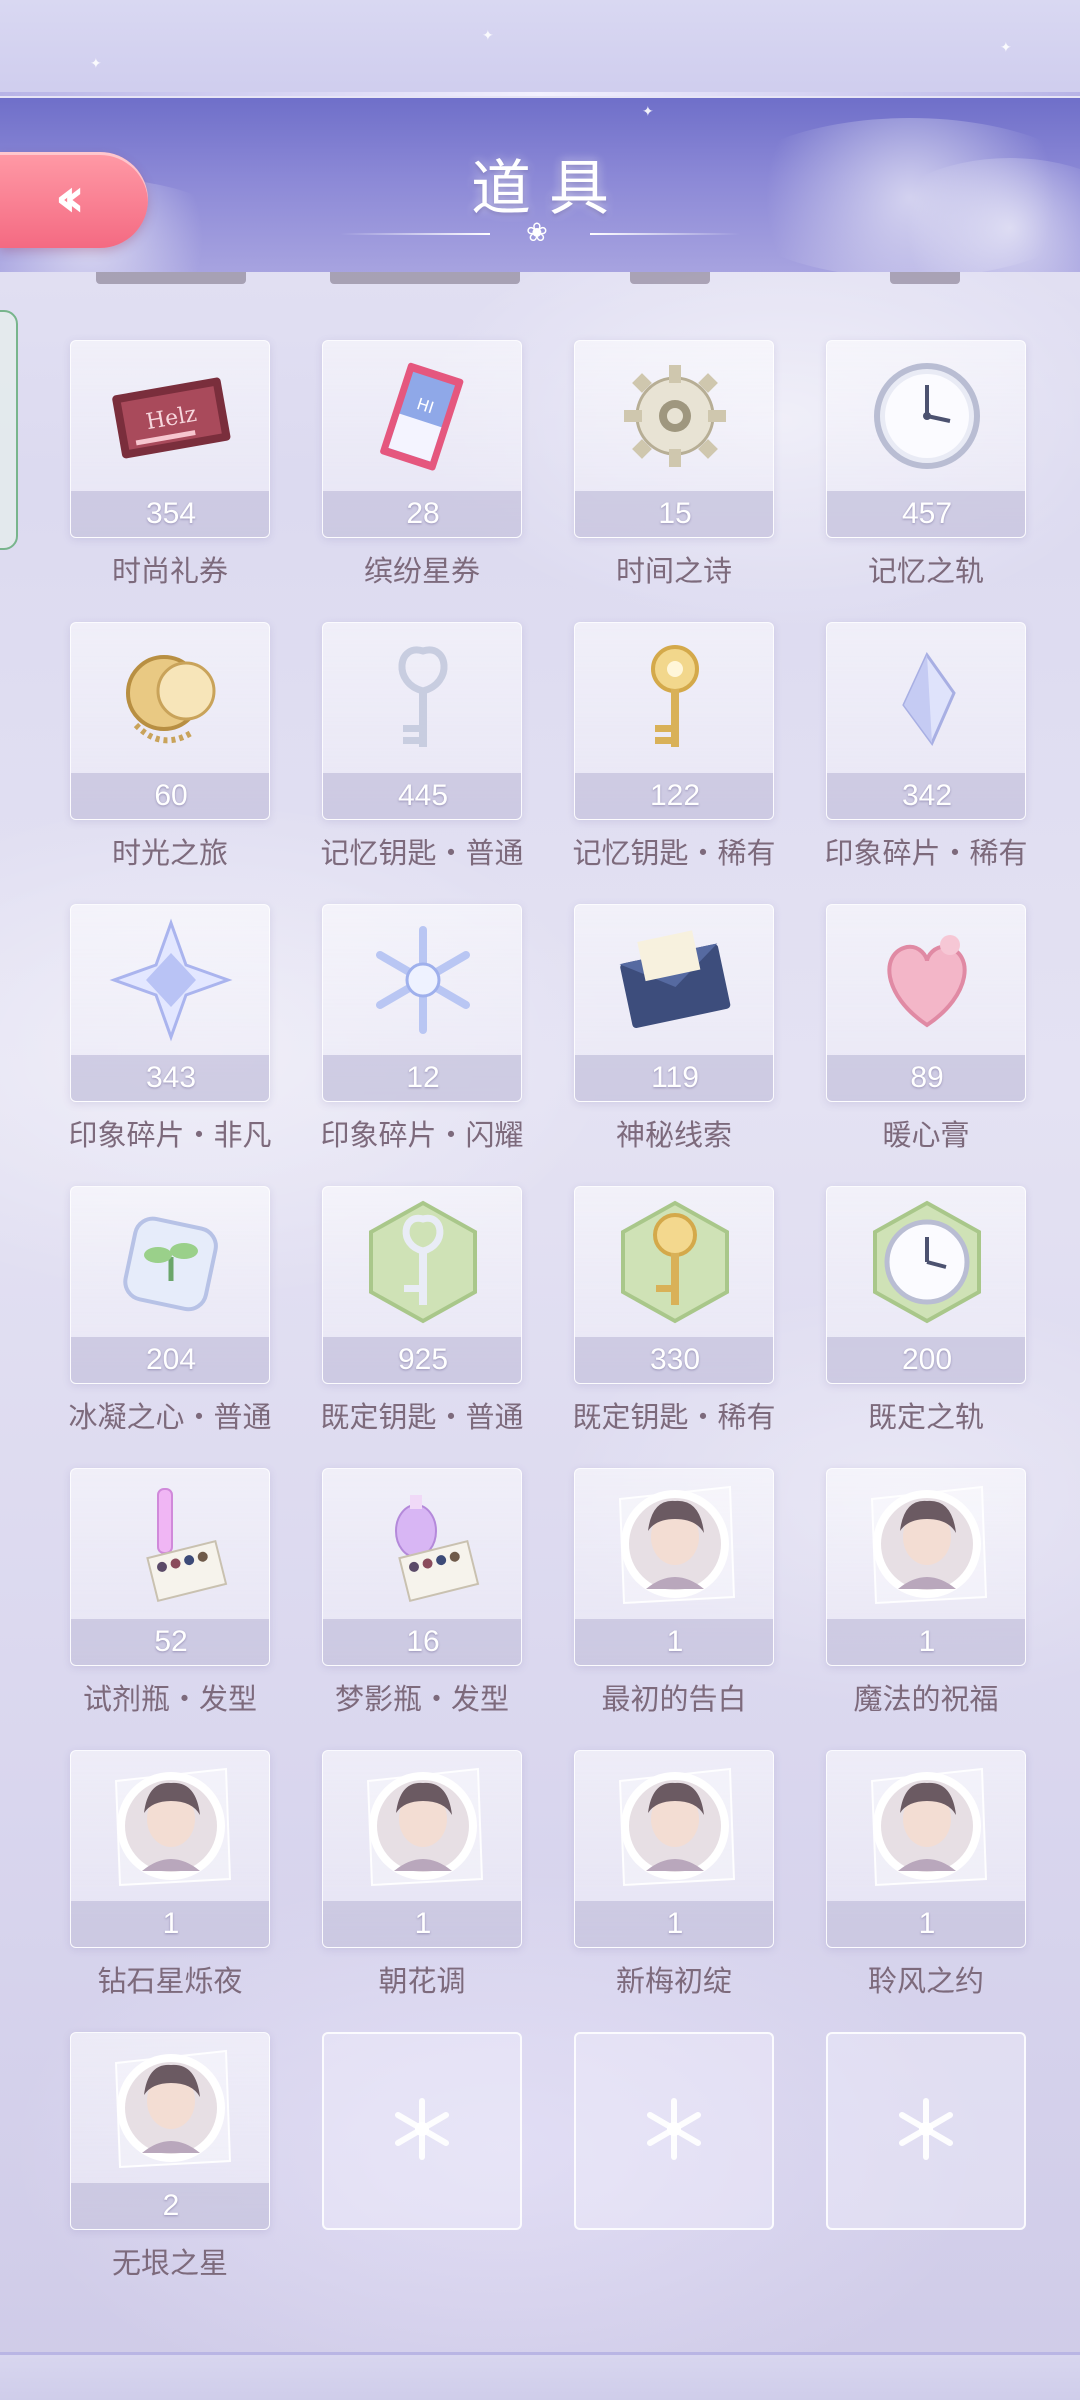 Image resolution: width=1080 pixels, height=2400 pixels. I want to click on item-slot: 343 印象碎片・非凡, so click(170, 1028).